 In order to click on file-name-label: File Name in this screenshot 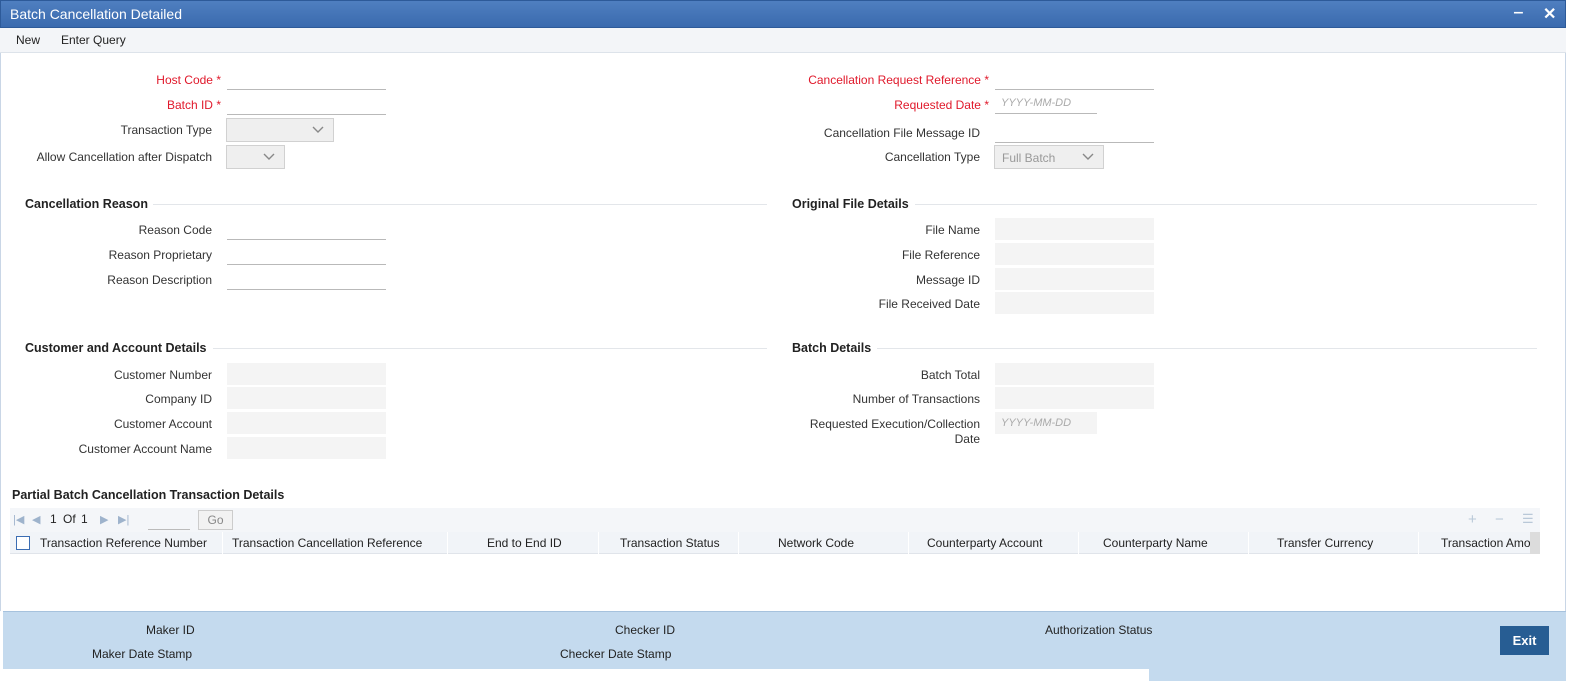, I will do `click(952, 230)`.